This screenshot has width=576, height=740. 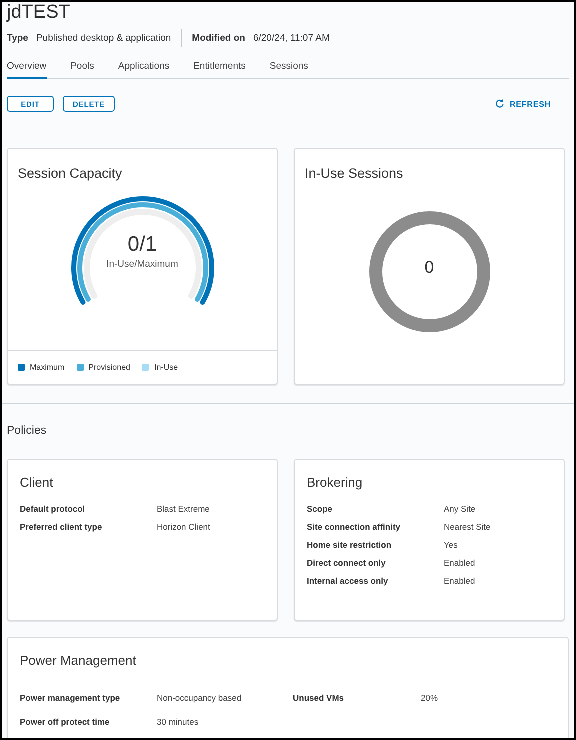 What do you see at coordinates (430, 268) in the screenshot?
I see `donut-value: 0` at bounding box center [430, 268].